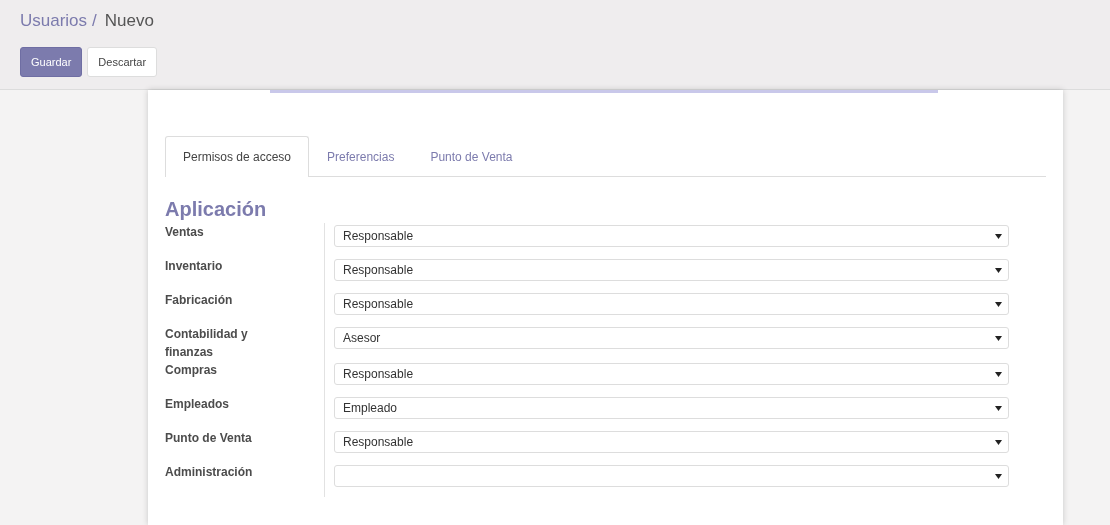  Describe the element at coordinates (122, 62) in the screenshot. I see `discard-button: Descartar` at that location.